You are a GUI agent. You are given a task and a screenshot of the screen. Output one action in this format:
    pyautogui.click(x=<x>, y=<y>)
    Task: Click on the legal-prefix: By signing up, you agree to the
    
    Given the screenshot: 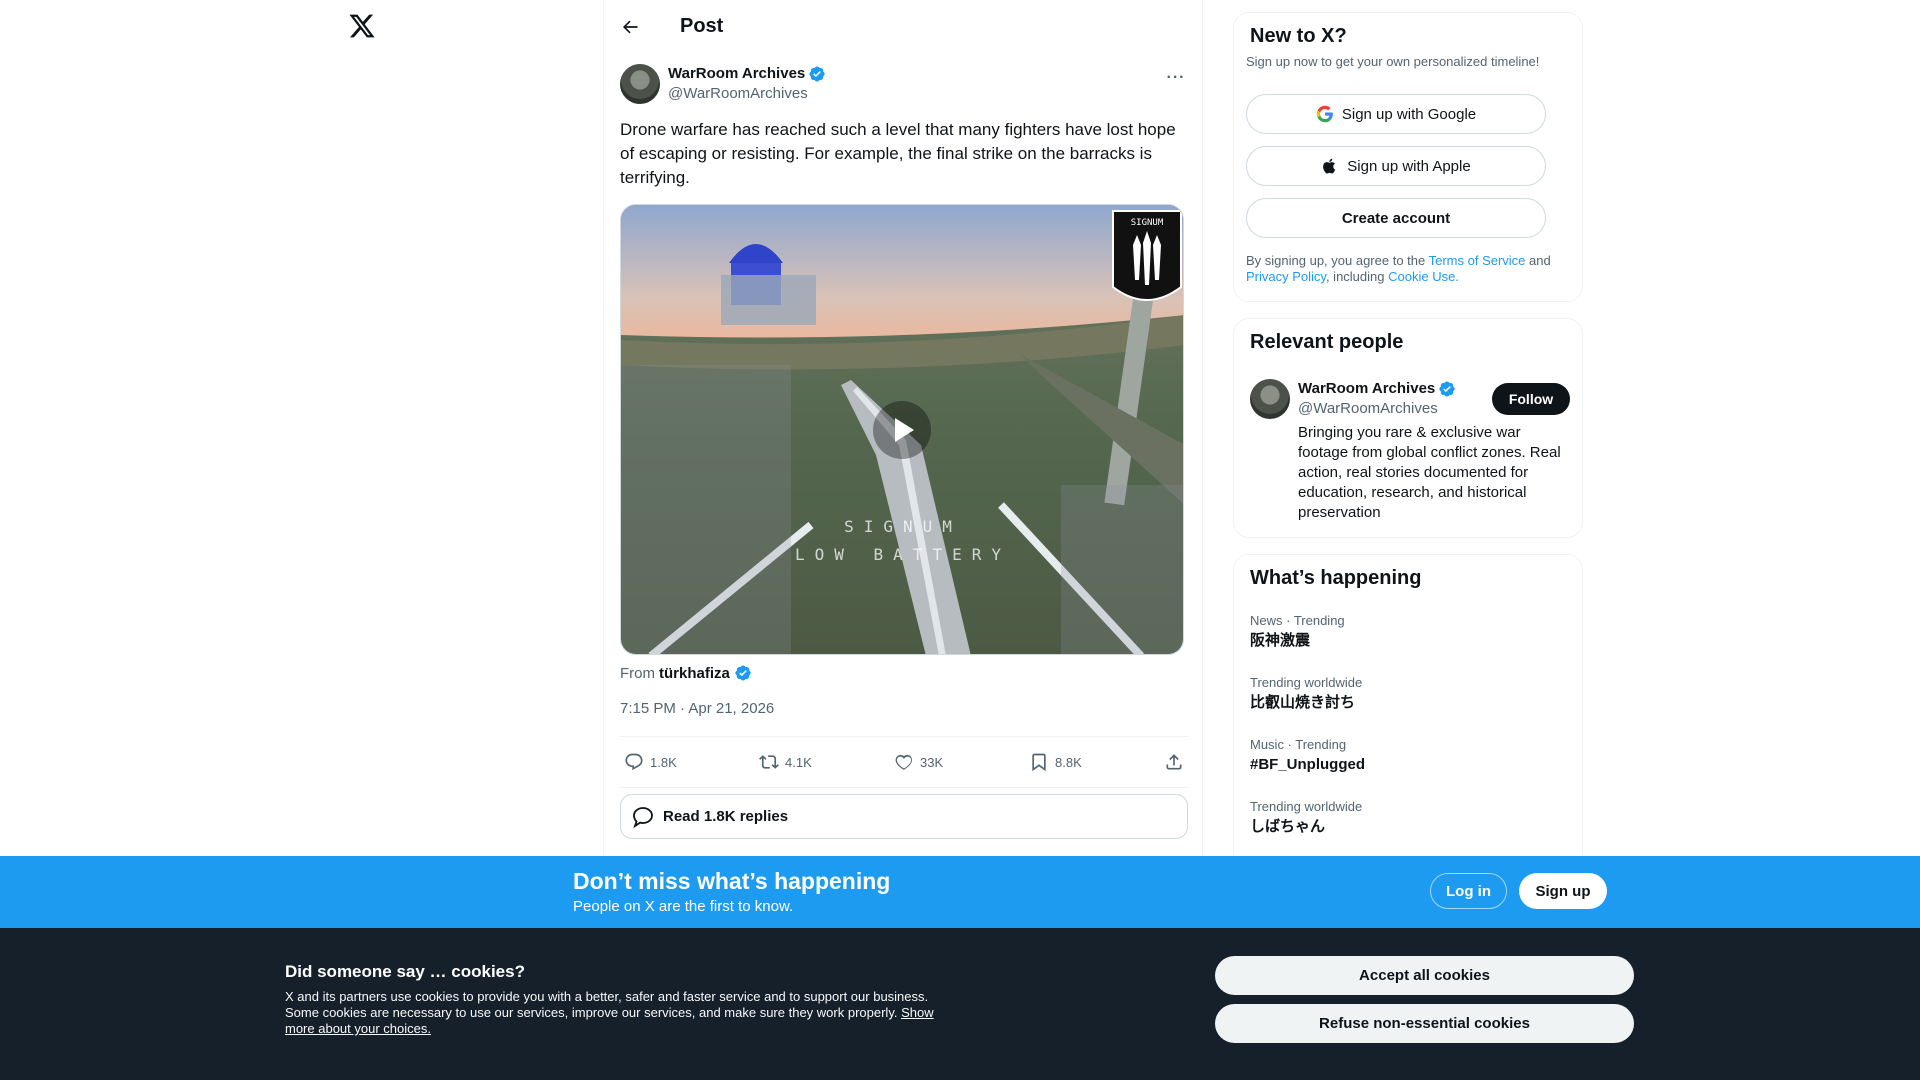 What is the action you would take?
    pyautogui.click(x=1337, y=260)
    